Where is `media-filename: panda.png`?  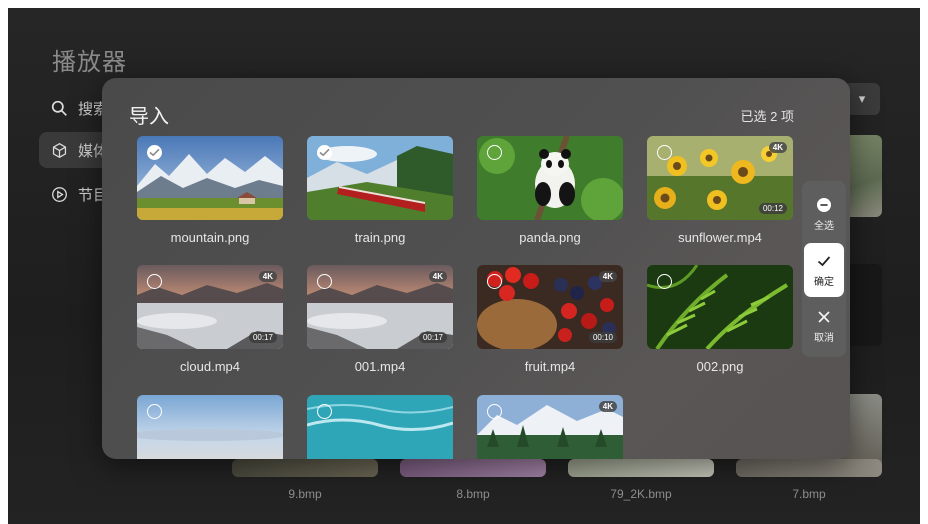 media-filename: panda.png is located at coordinates (550, 237).